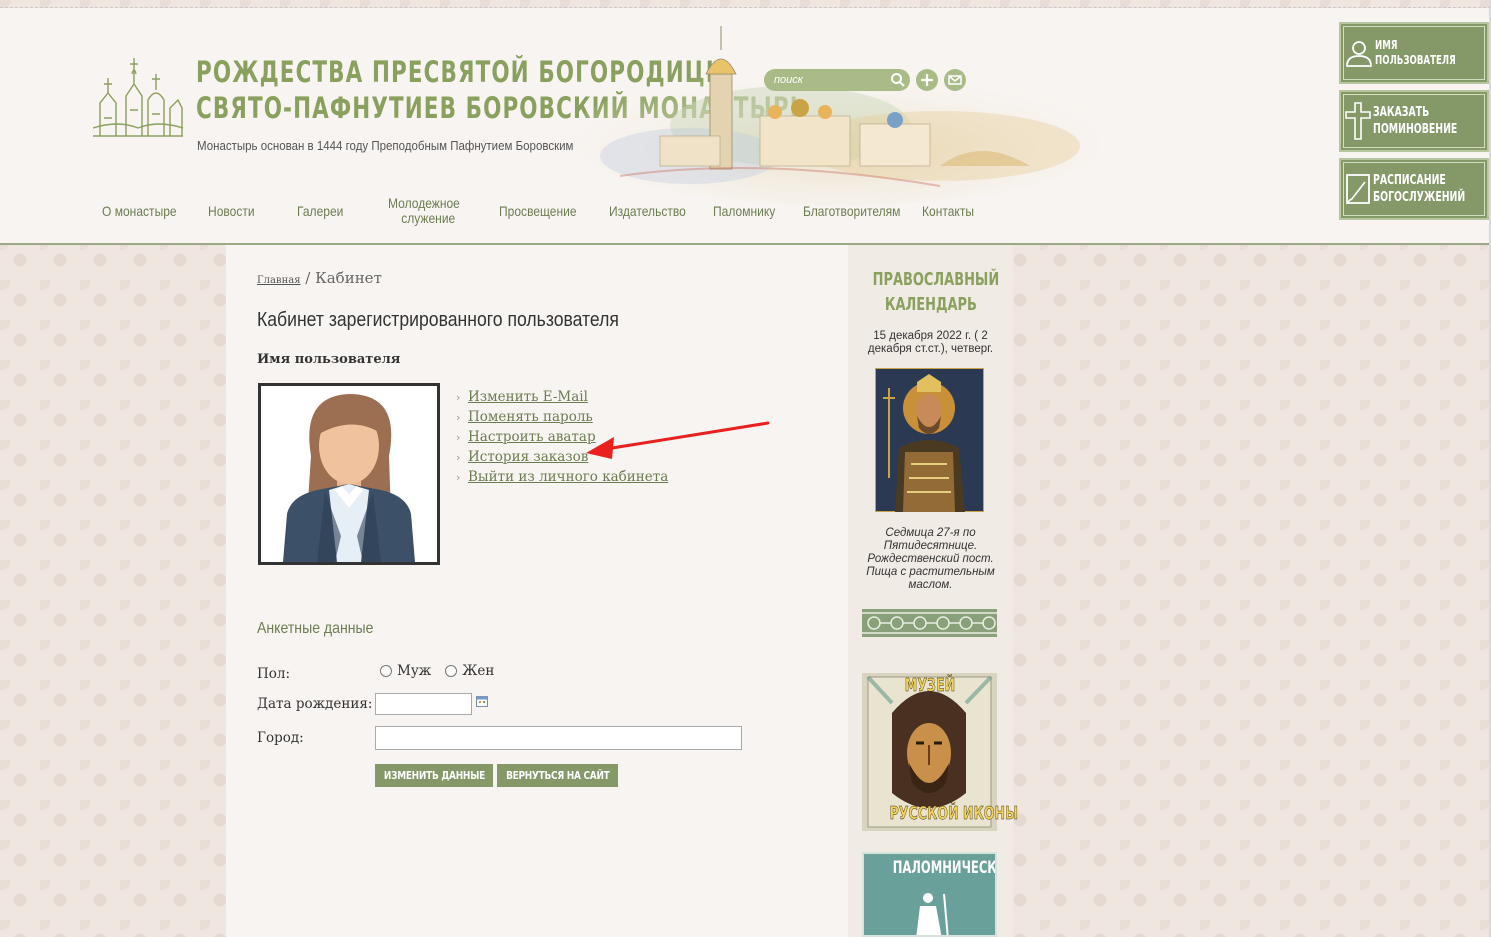  Describe the element at coordinates (530, 417) in the screenshot. I see `change-password-link: Поменять пароль` at that location.